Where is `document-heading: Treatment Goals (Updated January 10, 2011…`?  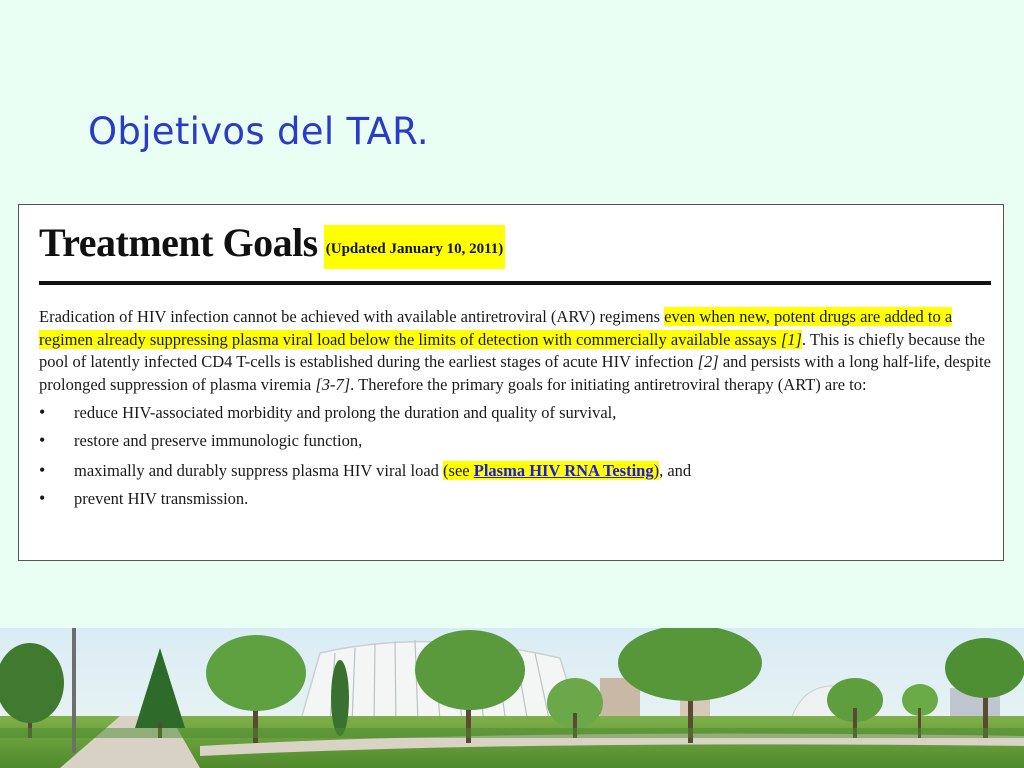 document-heading: Treatment Goals (Updated January 10, 2011… is located at coordinates (272, 244).